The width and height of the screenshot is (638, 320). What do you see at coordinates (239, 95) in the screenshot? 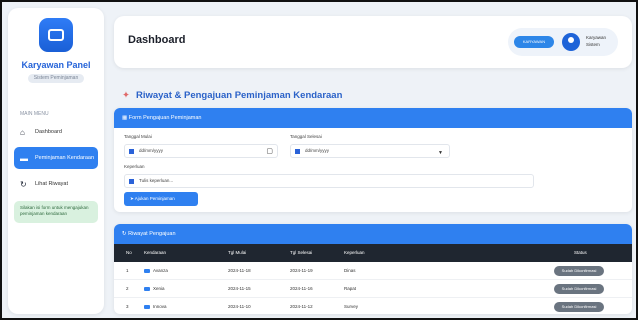
I see `section-title-text: Riwayat & Pengajuan Peminjaman Kendaraan` at bounding box center [239, 95].